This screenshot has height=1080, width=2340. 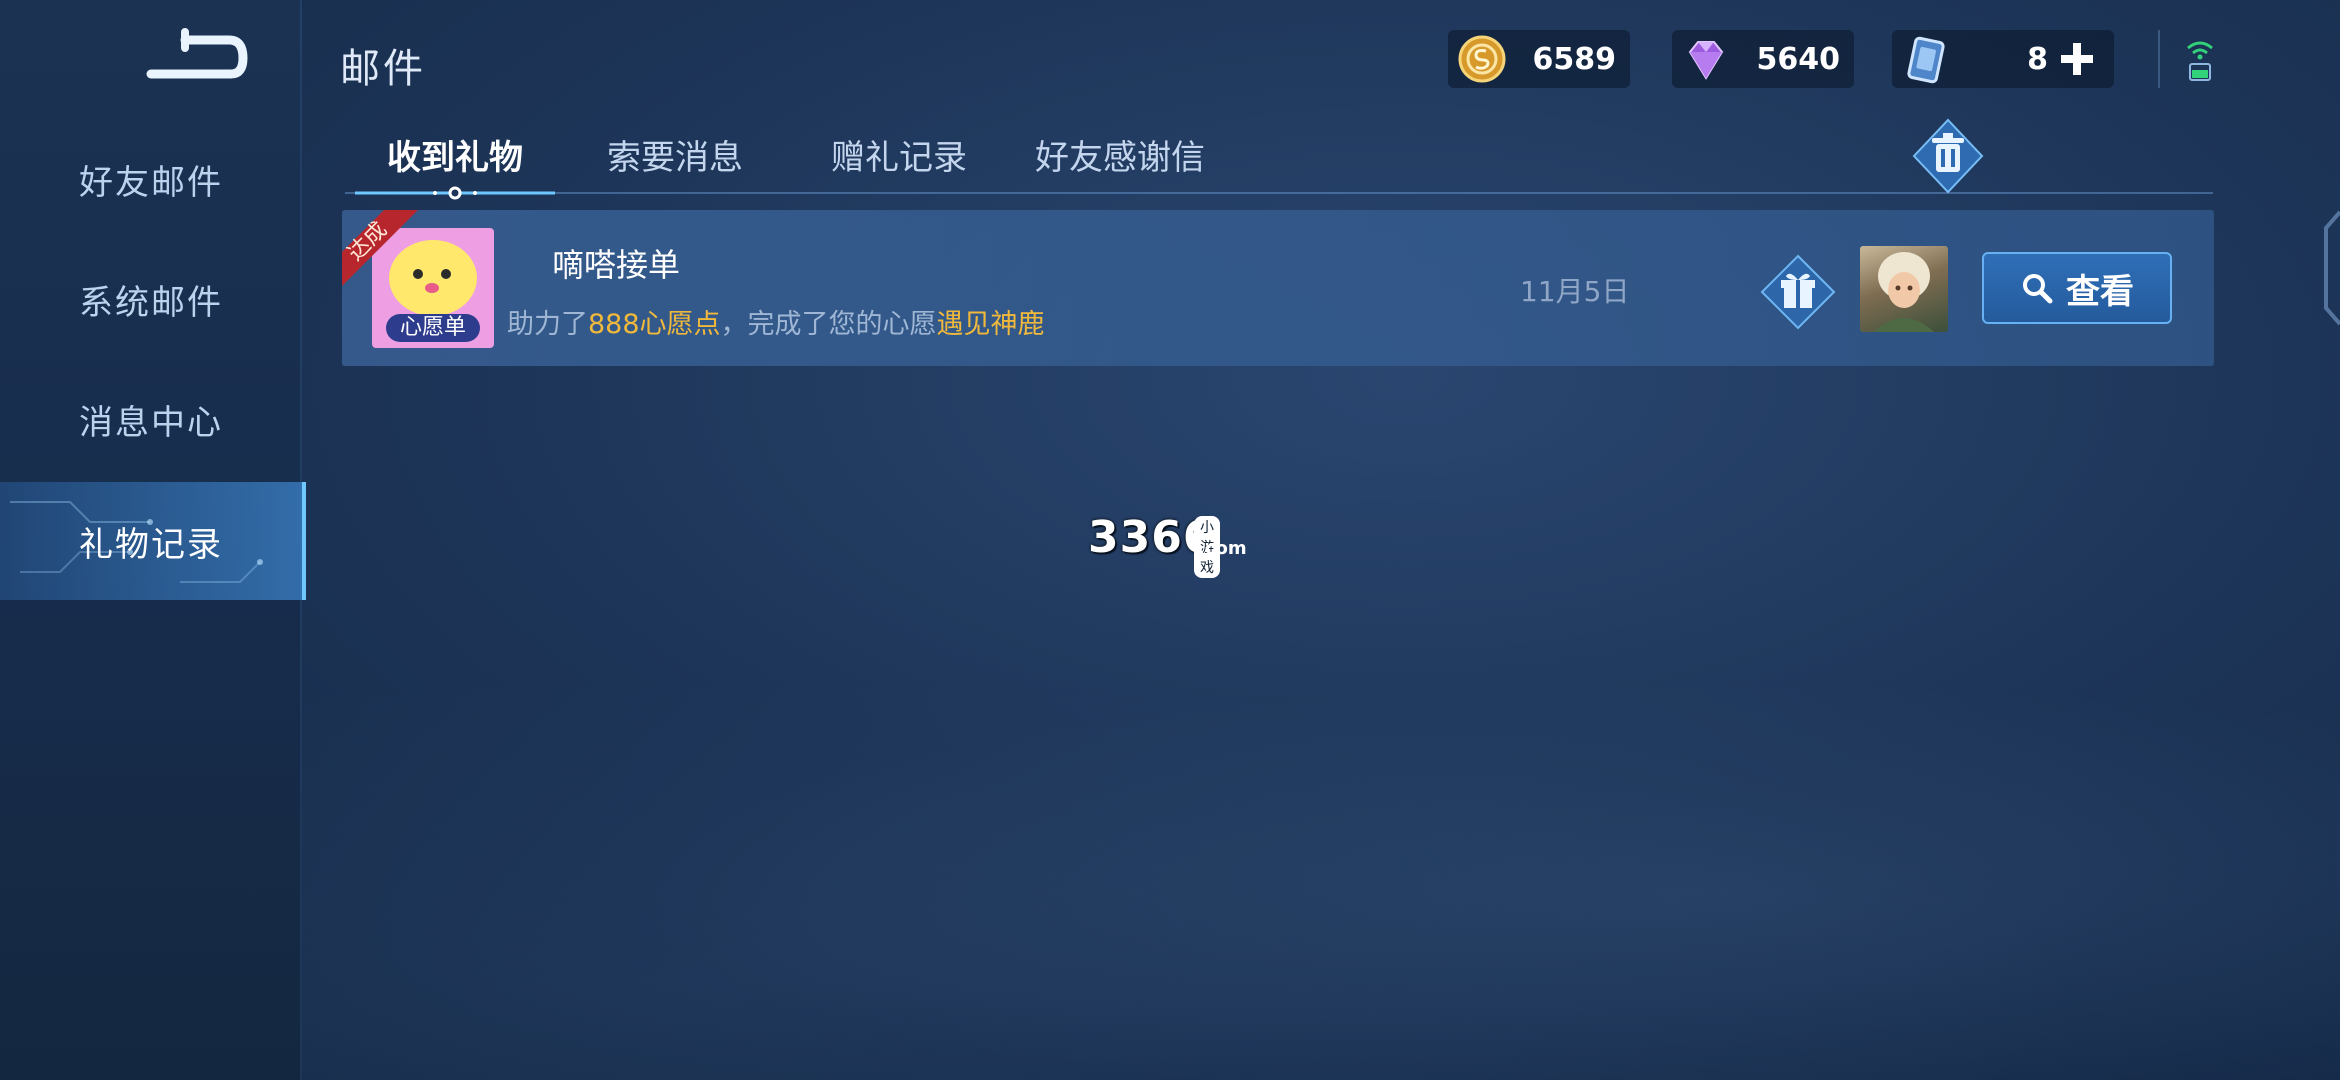 I want to click on sidebar-item-gift-record: 礼物记录, so click(x=153, y=541).